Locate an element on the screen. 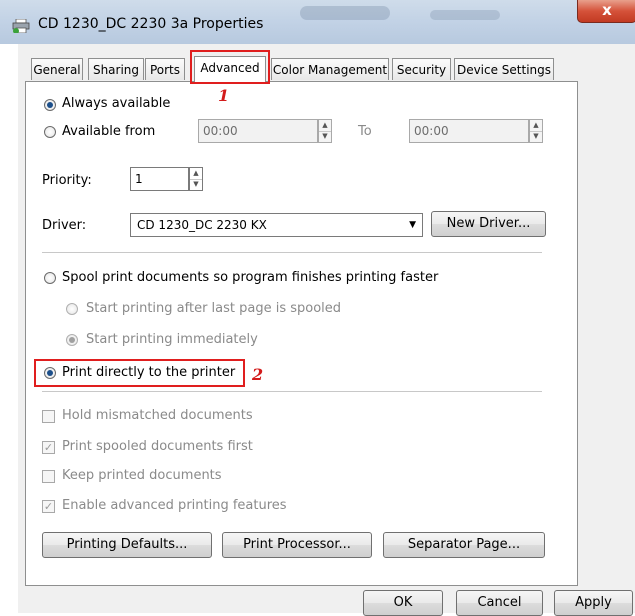 The height and width of the screenshot is (616, 635). priority-spinner: ▲ ▼ is located at coordinates (196, 179).